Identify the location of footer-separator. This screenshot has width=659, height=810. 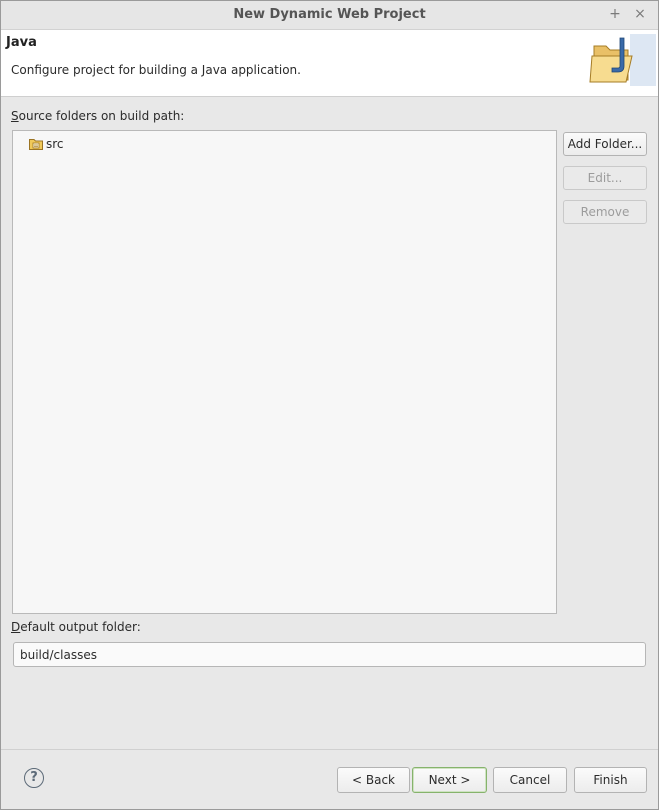
(329, 749).